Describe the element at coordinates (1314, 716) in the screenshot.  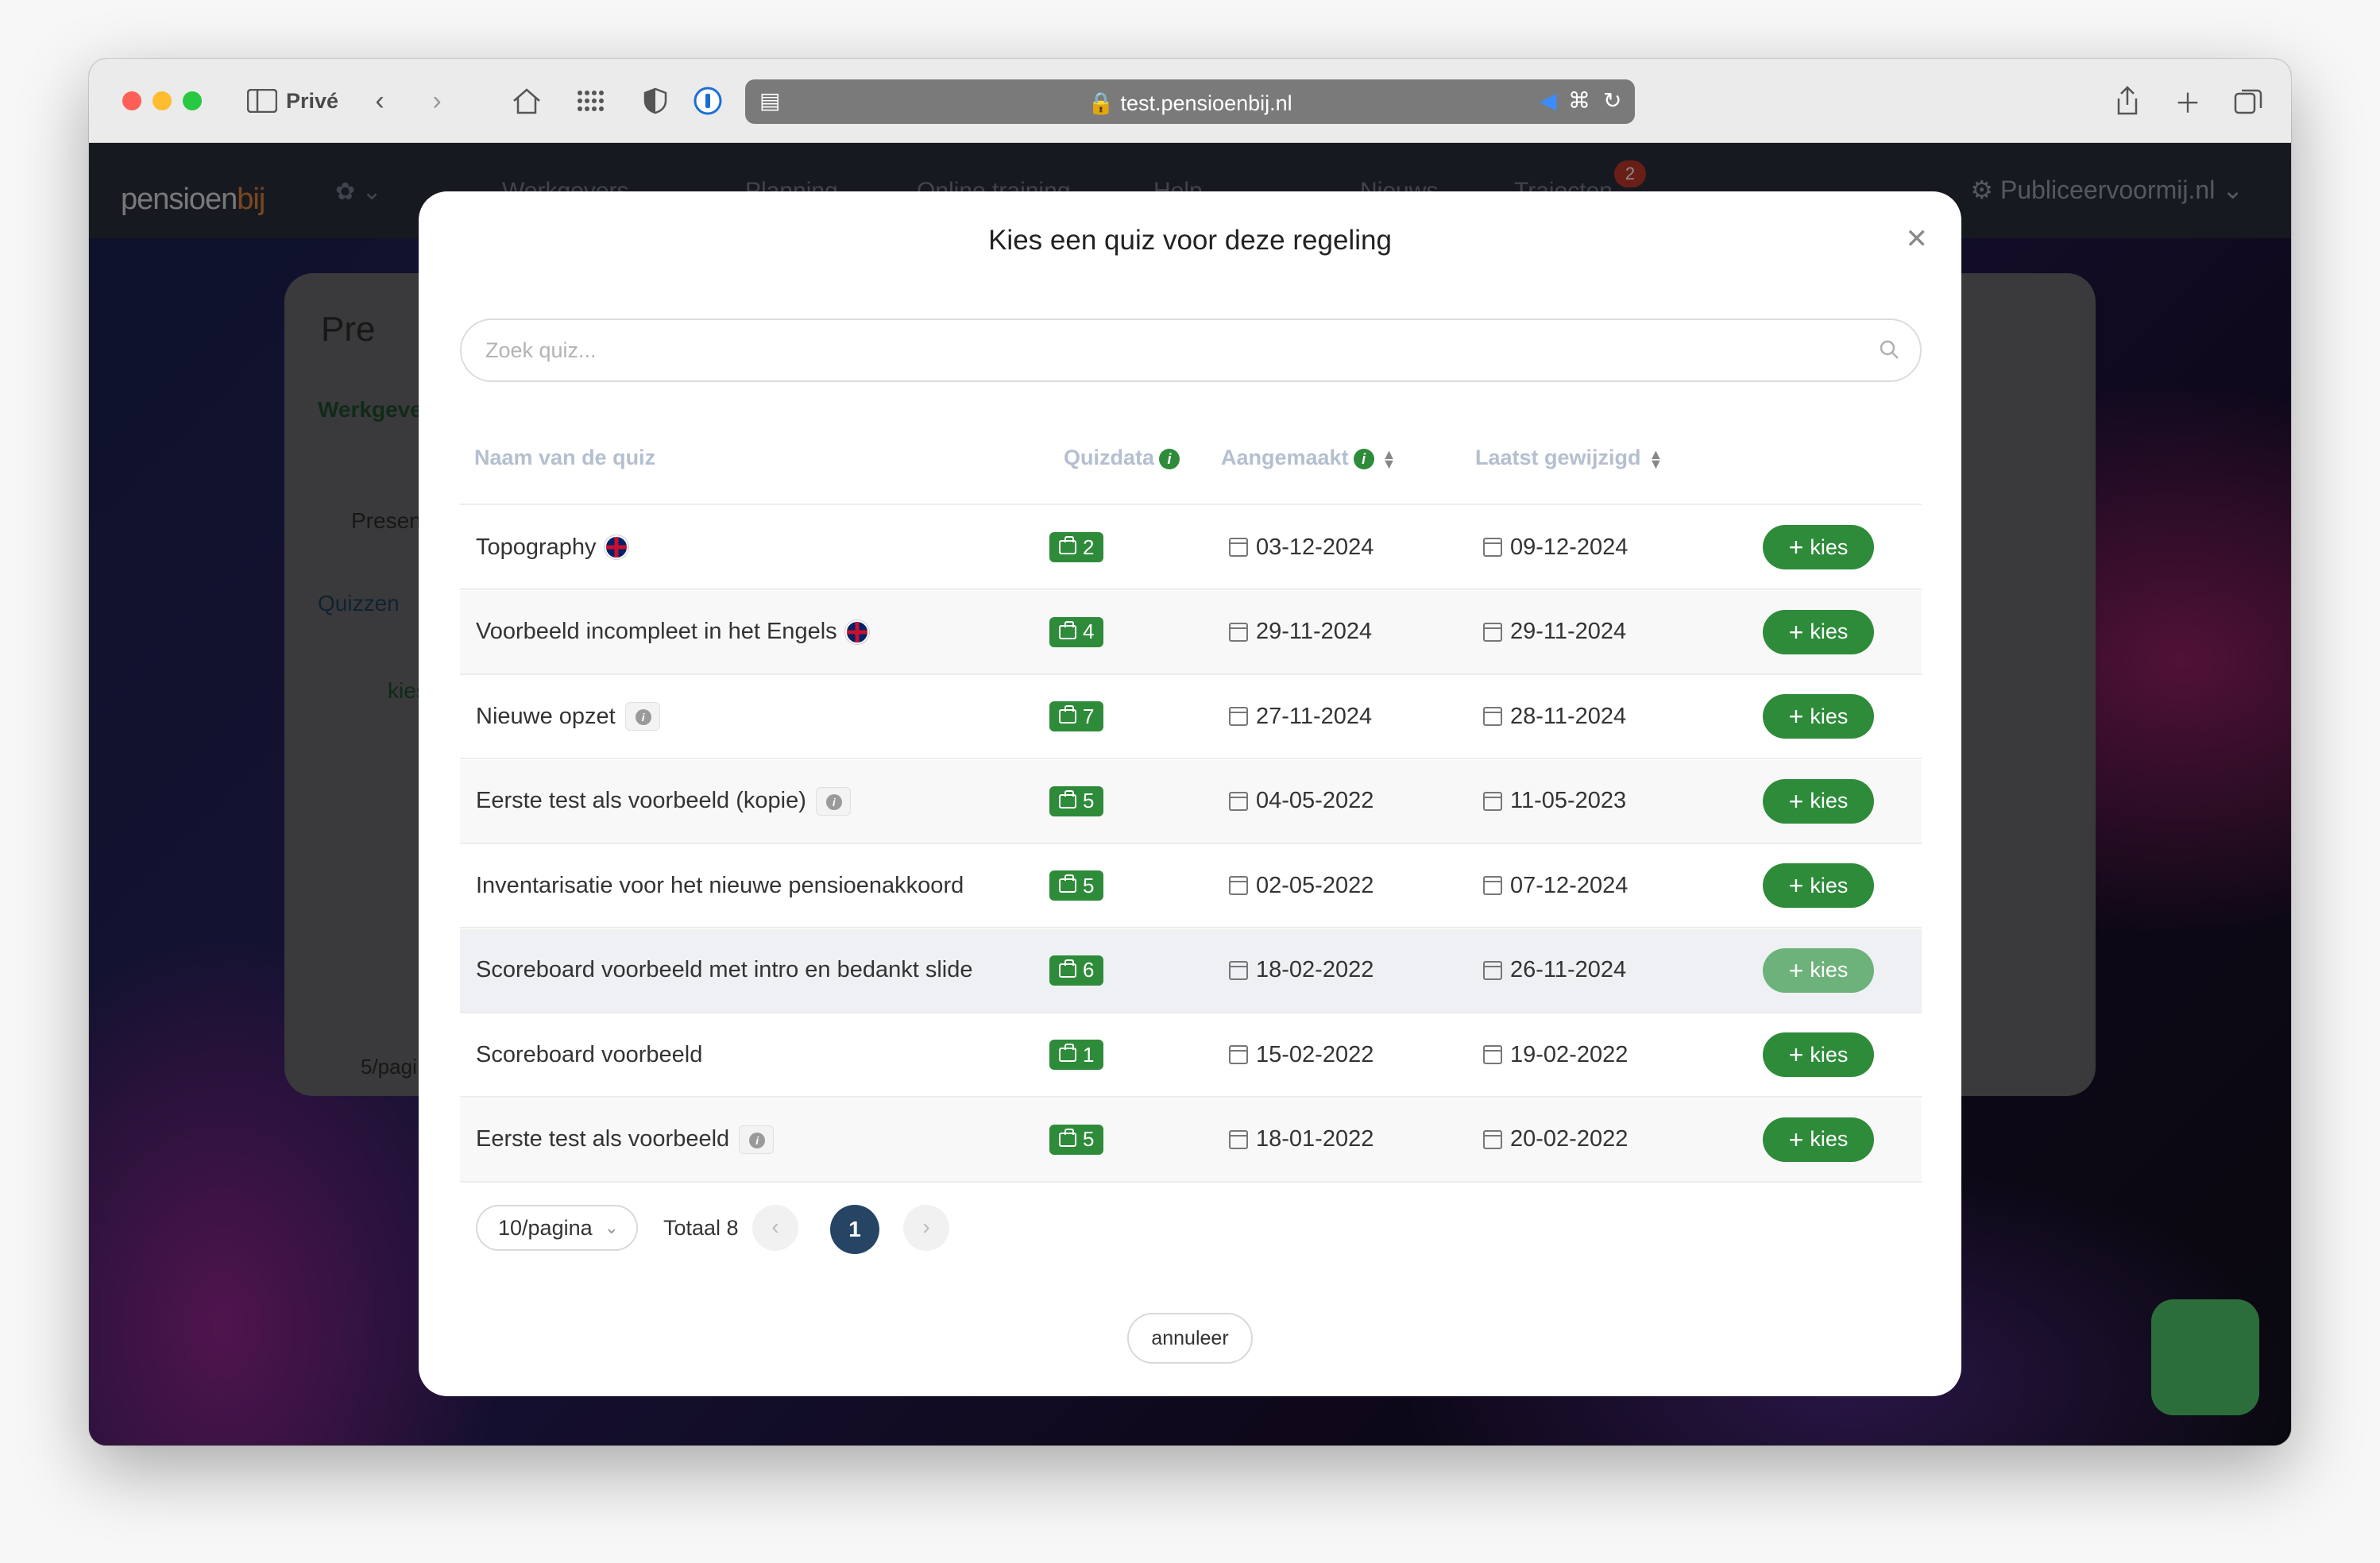
I see `created-date: 27-11-2024` at that location.